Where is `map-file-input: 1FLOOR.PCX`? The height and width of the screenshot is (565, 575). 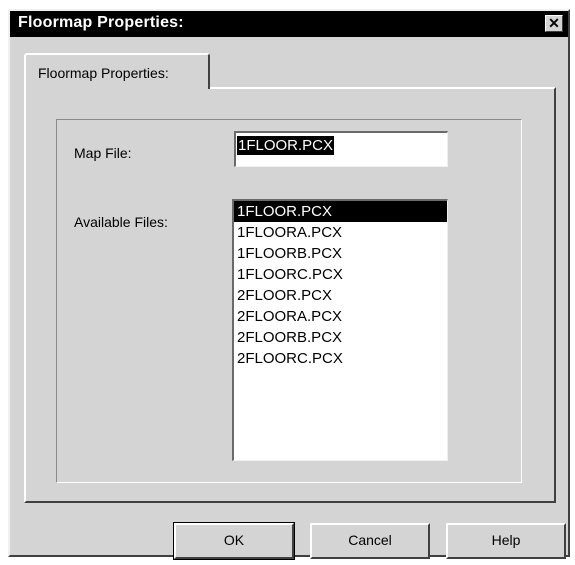
map-file-input: 1FLOOR.PCX is located at coordinates (341, 149).